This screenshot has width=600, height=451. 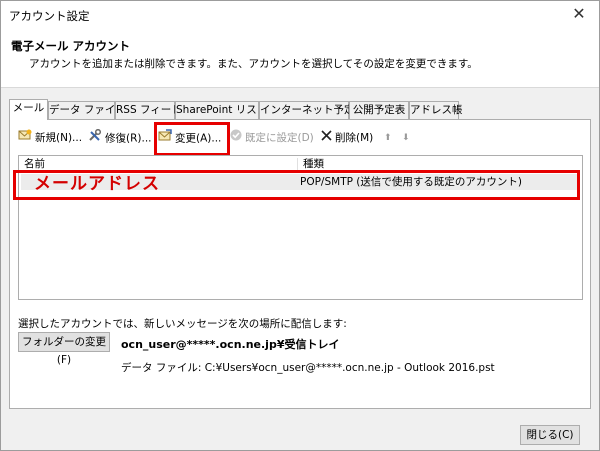 What do you see at coordinates (87, 110) in the screenshot?
I see `tab-data-files: データ ファイル` at bounding box center [87, 110].